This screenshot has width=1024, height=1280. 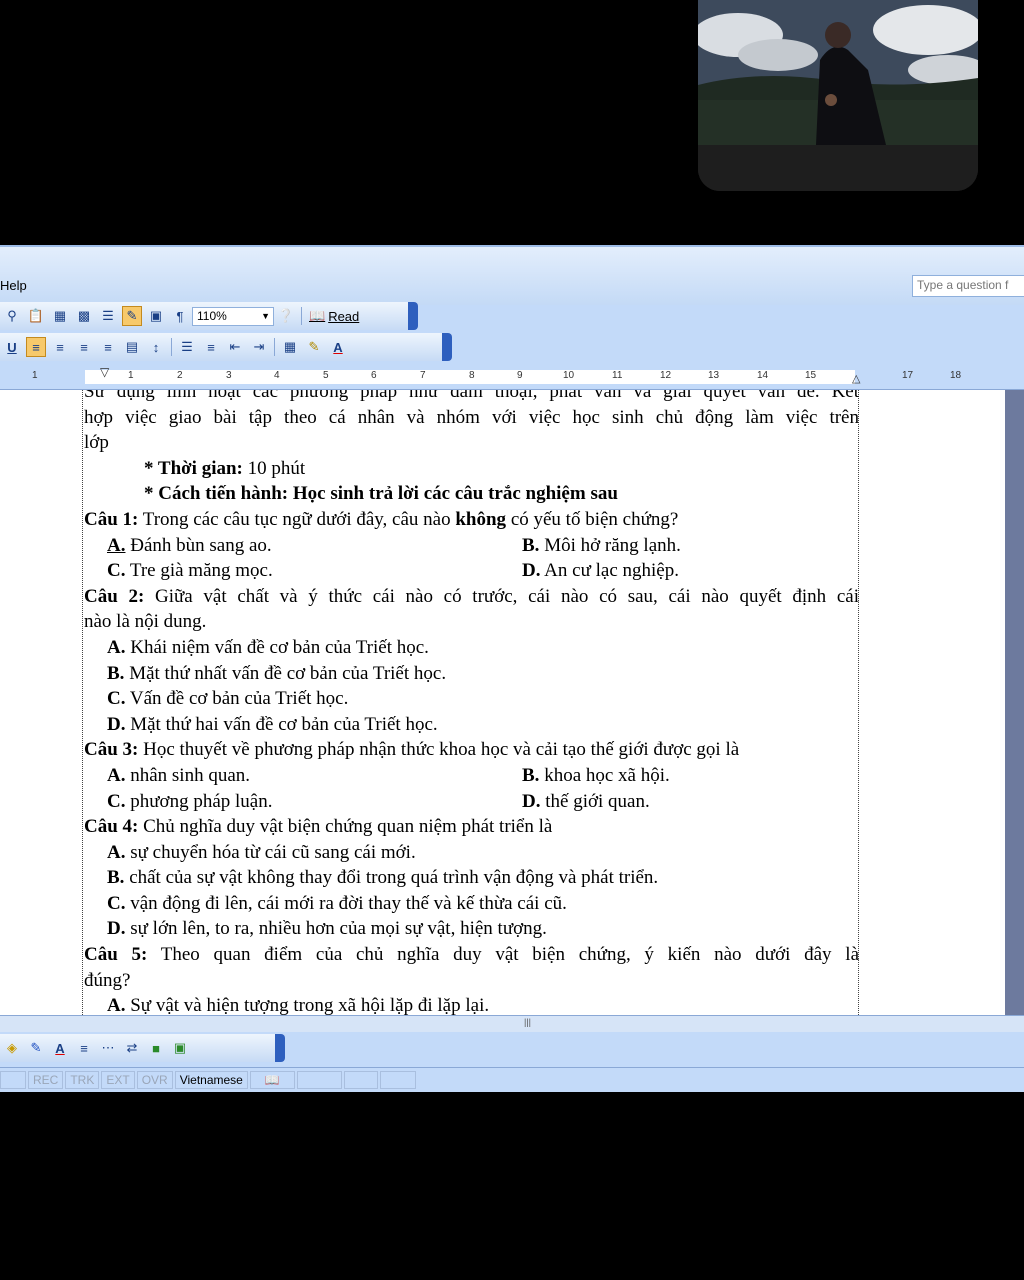 I want to click on status-trk: TRK, so click(x=82, y=1080).